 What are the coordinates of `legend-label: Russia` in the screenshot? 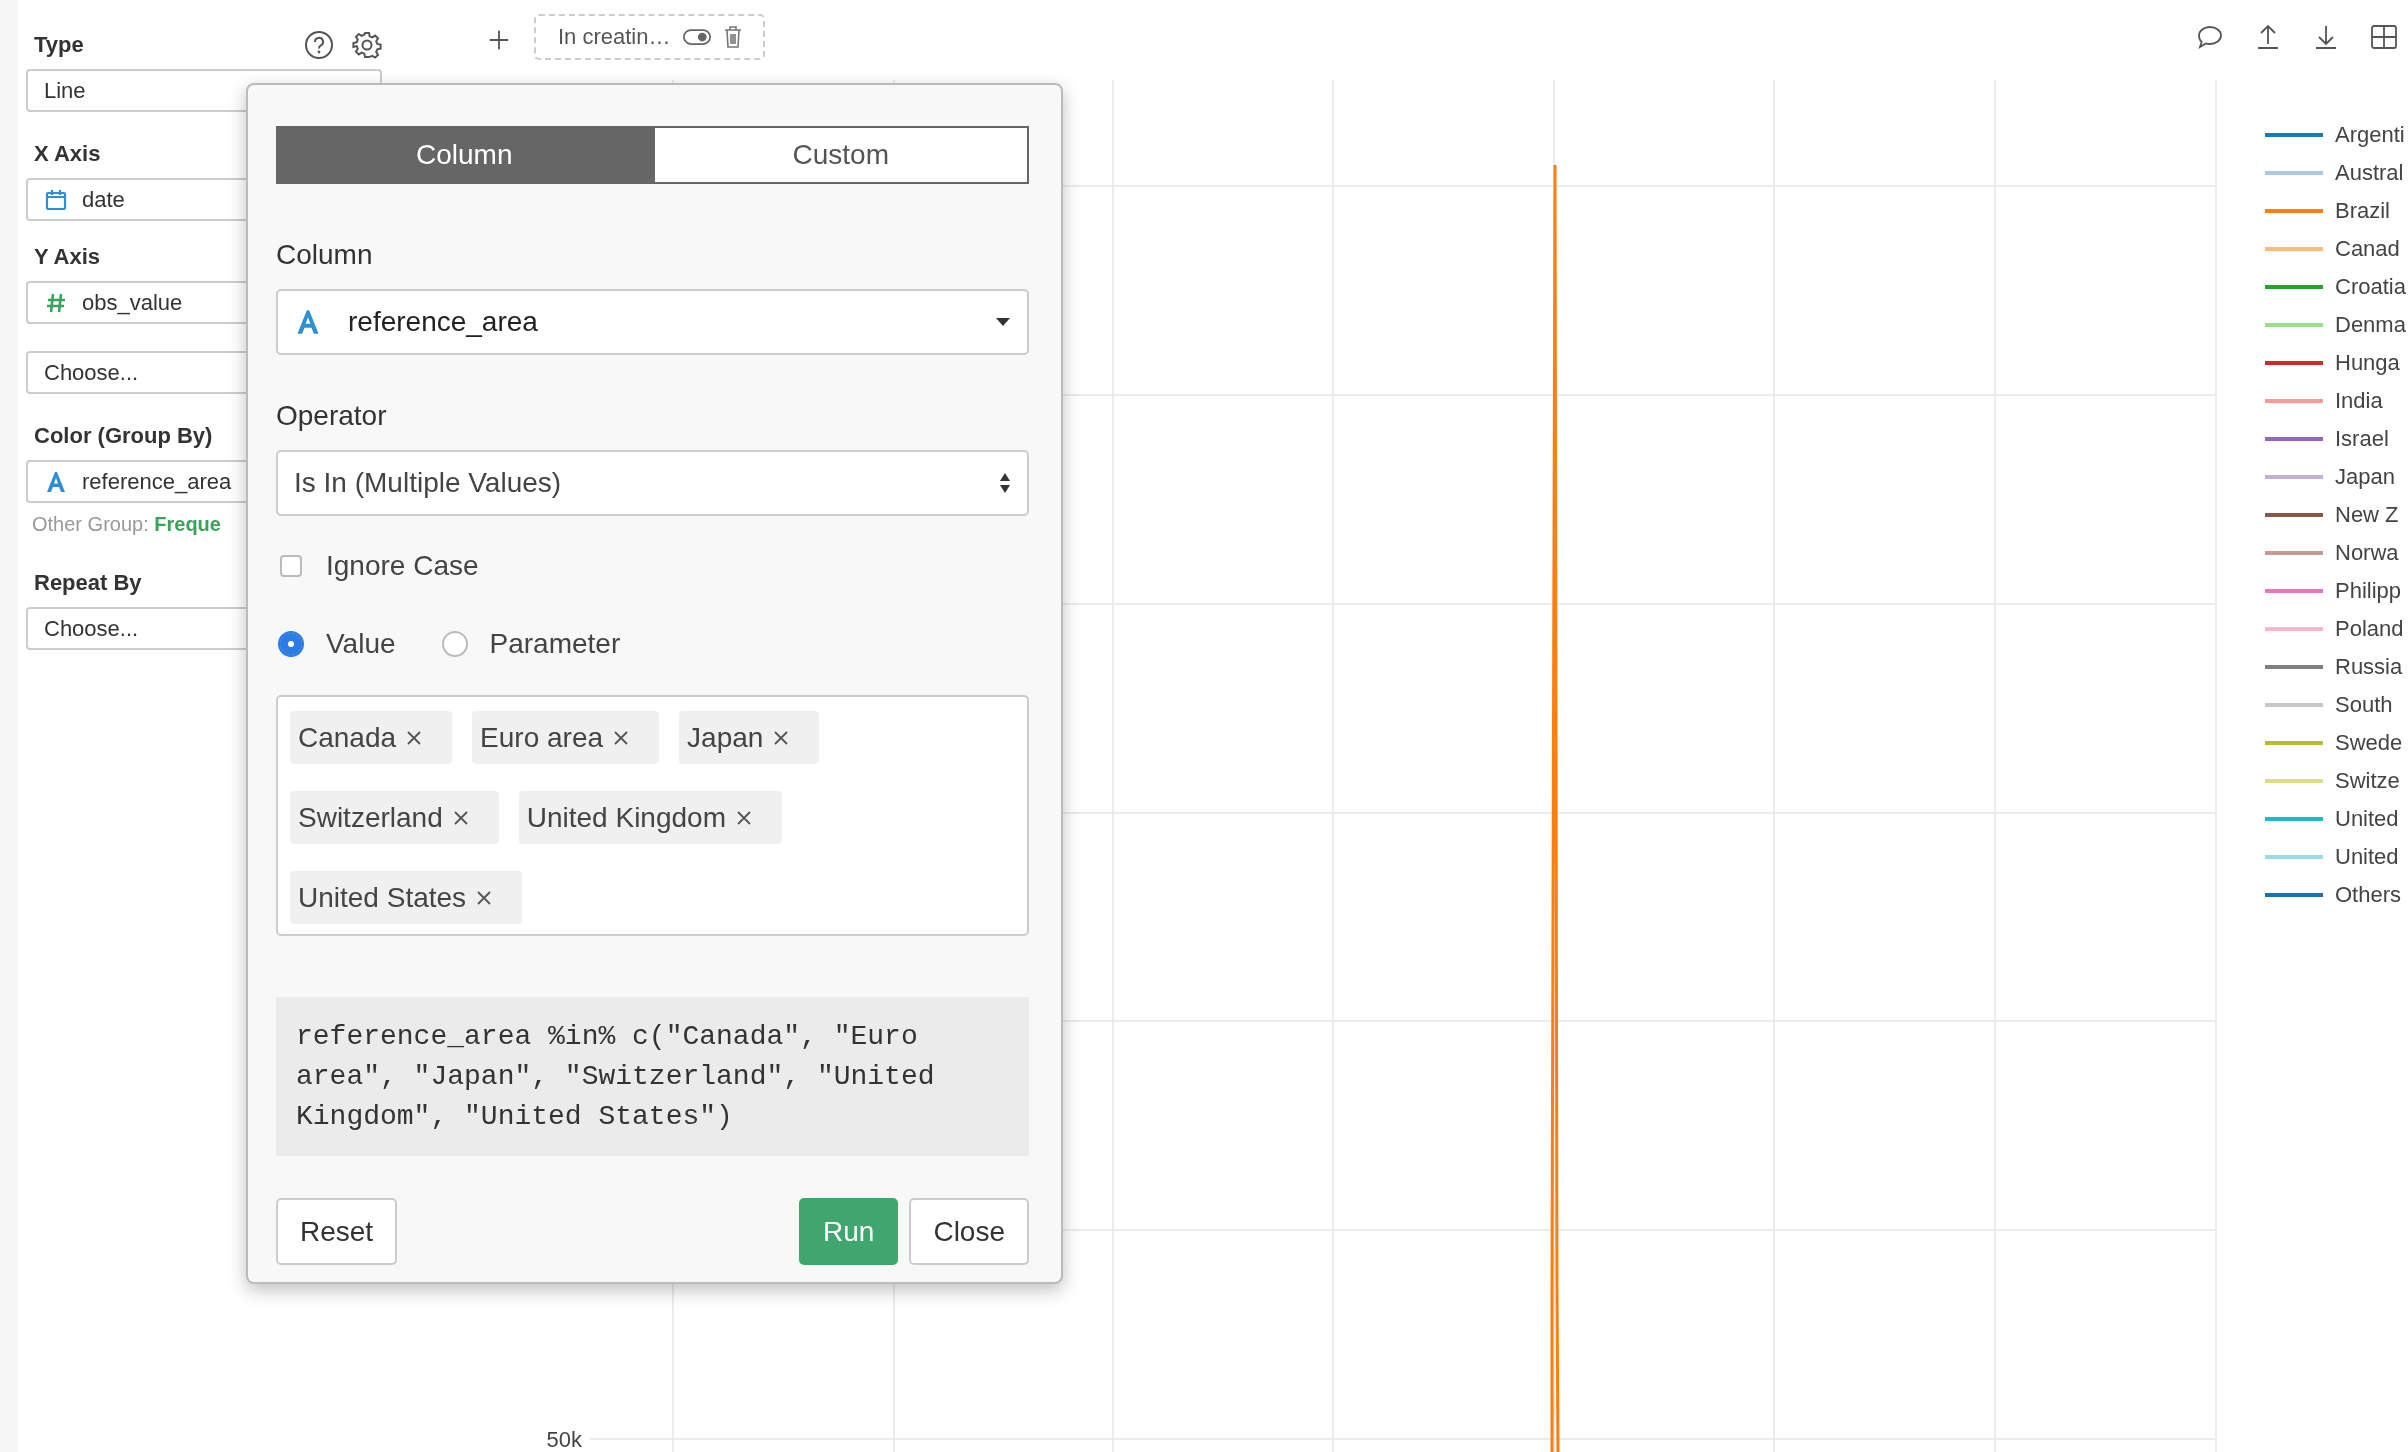 It's located at (2369, 667).